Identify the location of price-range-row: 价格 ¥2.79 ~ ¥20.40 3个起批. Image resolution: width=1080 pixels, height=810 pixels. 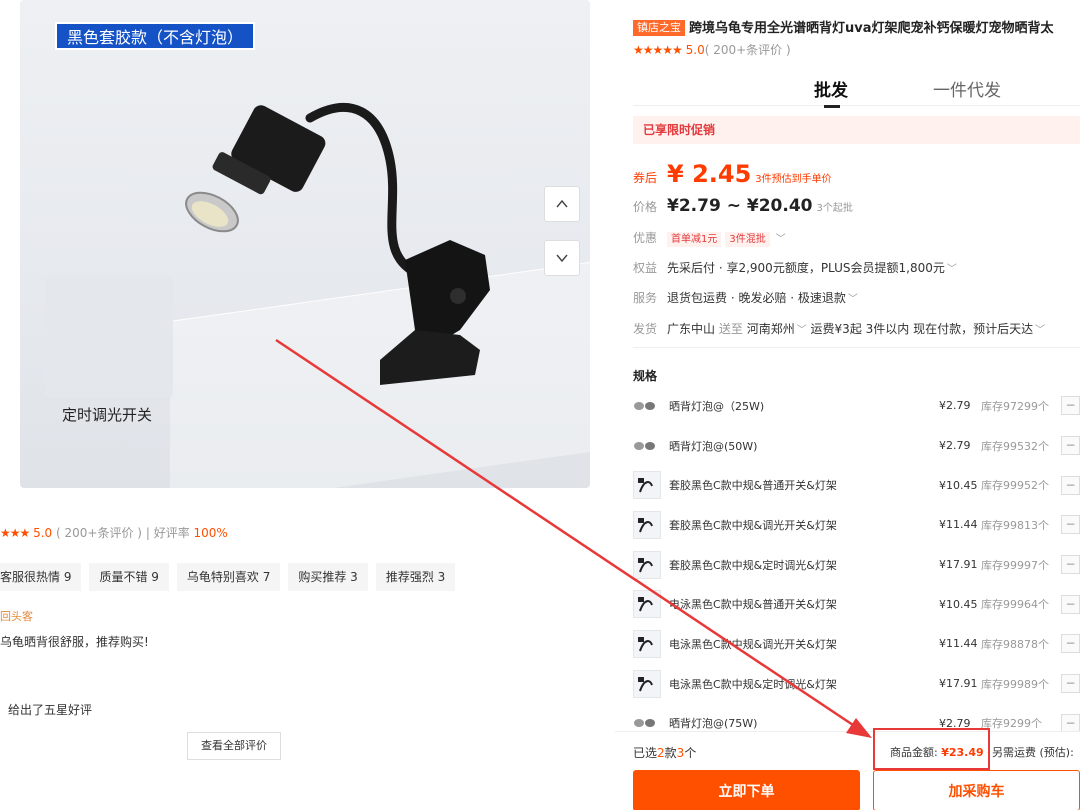
(743, 206).